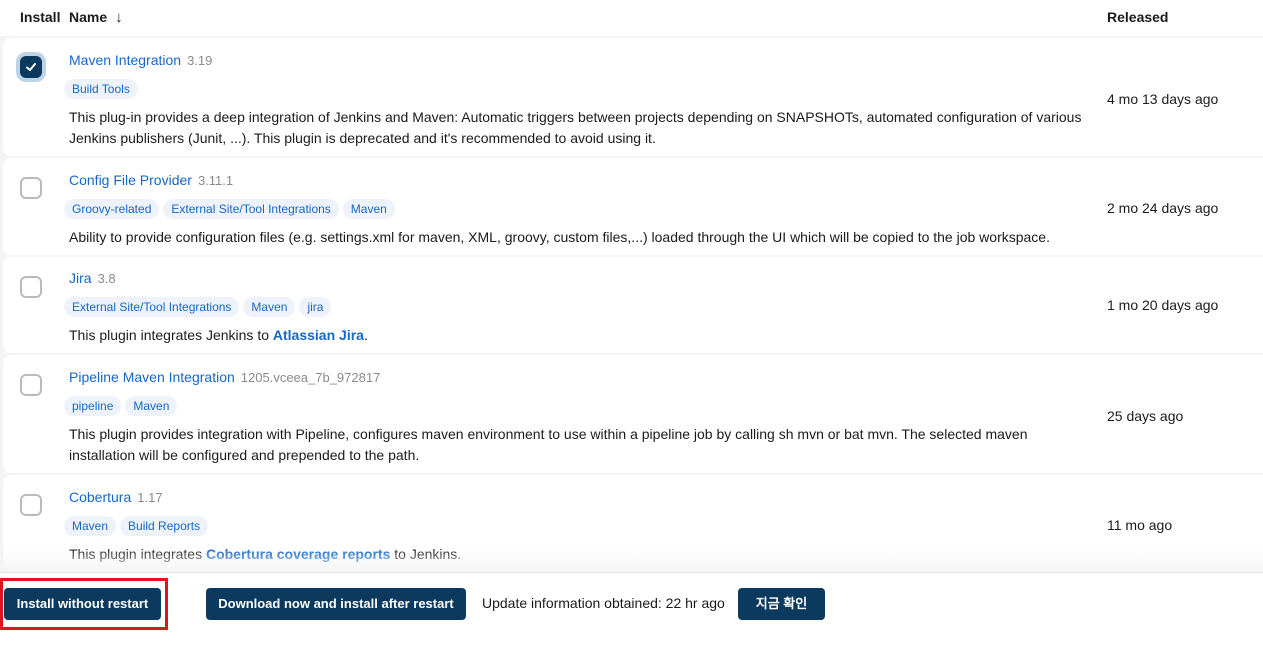 This screenshot has height=645, width=1263. What do you see at coordinates (137, 554) in the screenshot?
I see `description-text: This plugin integrates` at bounding box center [137, 554].